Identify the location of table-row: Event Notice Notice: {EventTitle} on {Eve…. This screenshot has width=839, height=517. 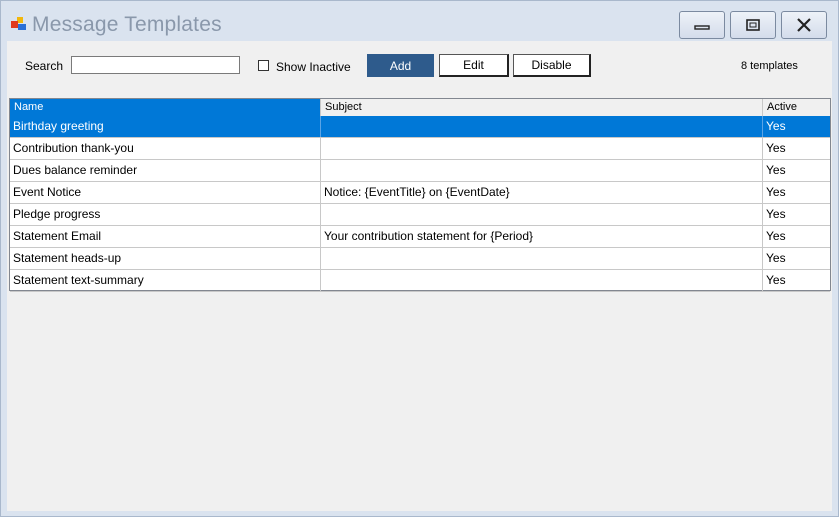
(420, 193).